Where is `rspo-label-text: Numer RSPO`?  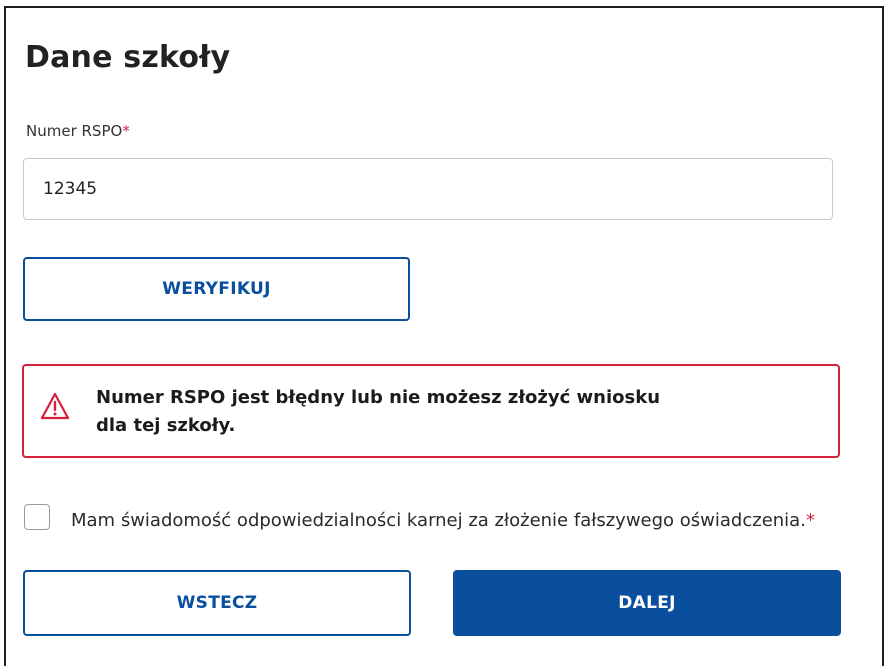
rspo-label-text: Numer RSPO is located at coordinates (74, 131).